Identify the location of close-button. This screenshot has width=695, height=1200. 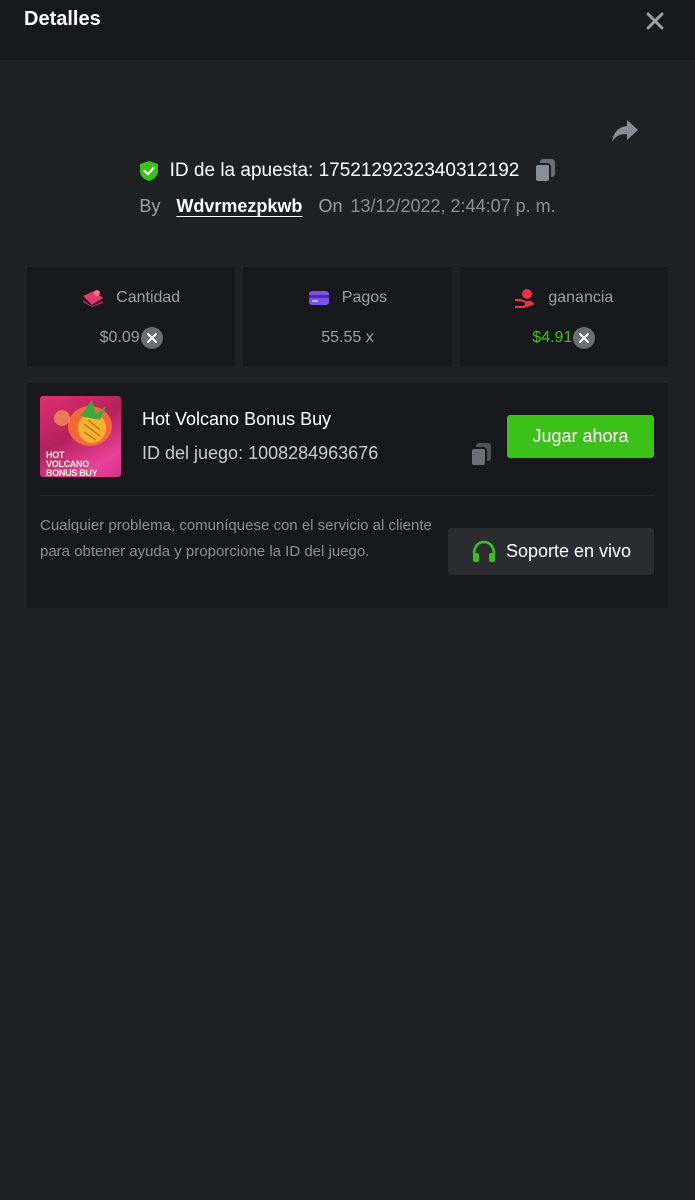
(655, 21).